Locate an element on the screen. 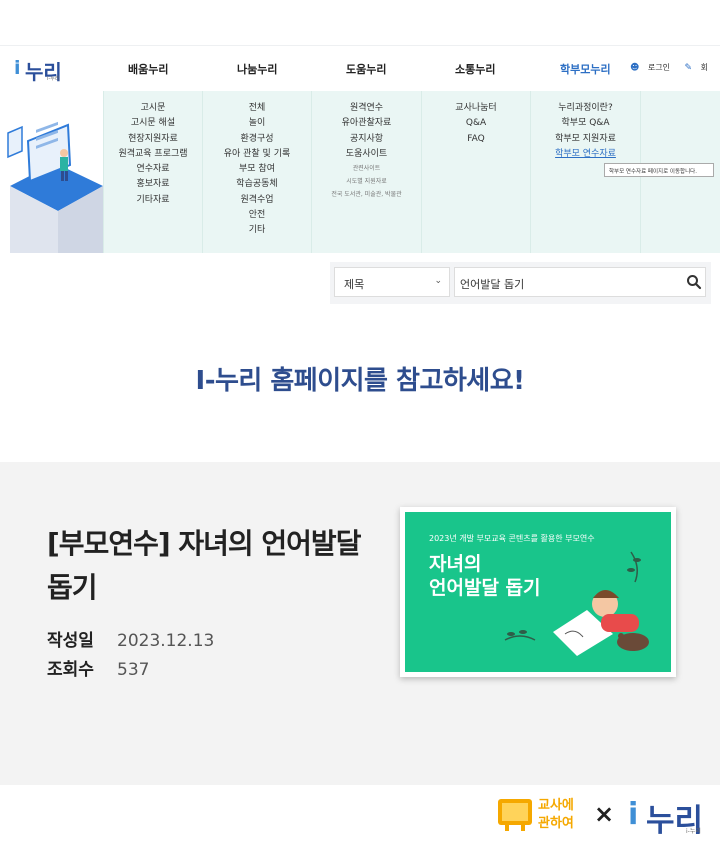  teacher-tv-icon is located at coordinates (515, 815).